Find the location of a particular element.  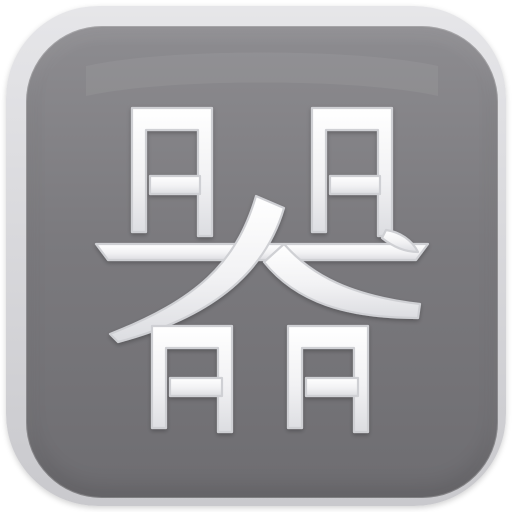

glyph-stroke-top-right-inner is located at coordinates (355, 185).